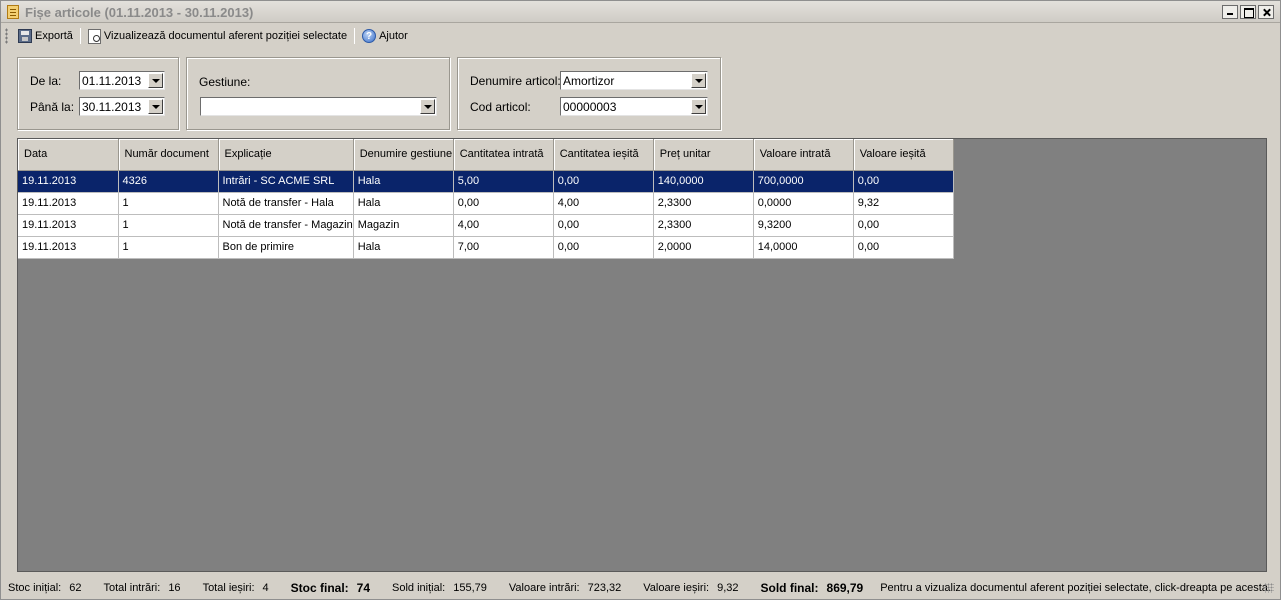 The height and width of the screenshot is (600, 1281). I want to click on status-label: Sold inițial:, so click(419, 588).